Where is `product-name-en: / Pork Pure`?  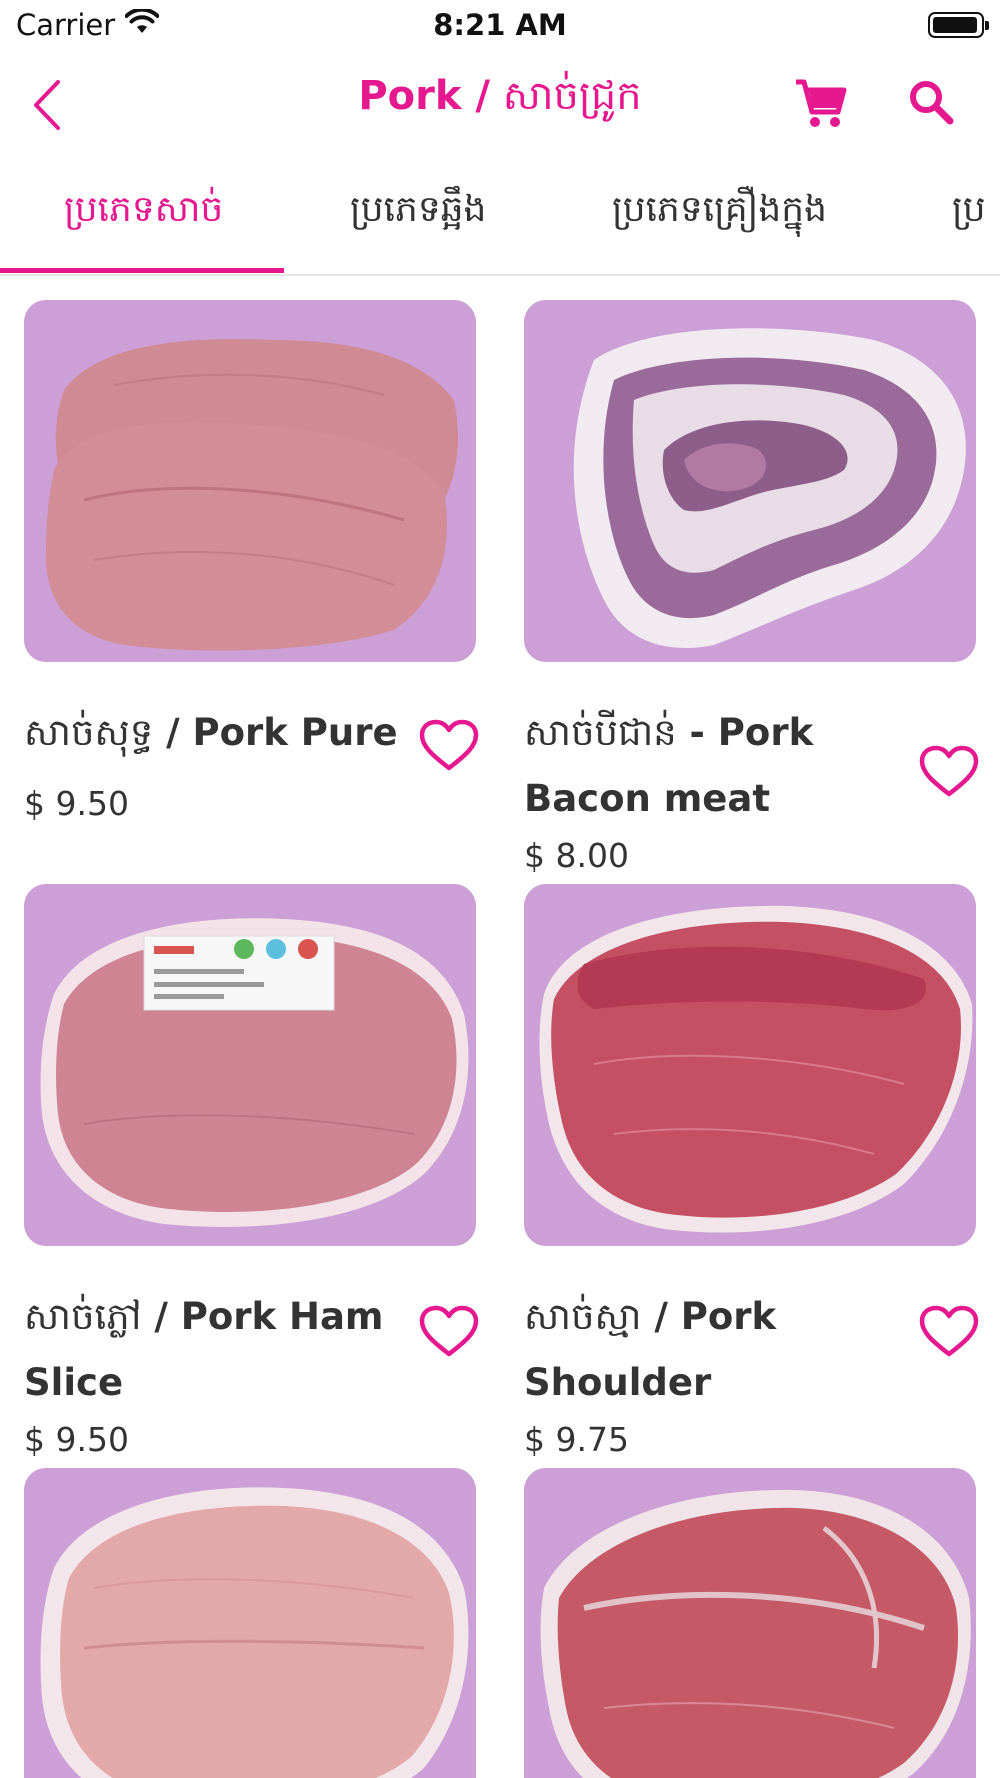
product-name-en: / Pork Pure is located at coordinates (275, 732).